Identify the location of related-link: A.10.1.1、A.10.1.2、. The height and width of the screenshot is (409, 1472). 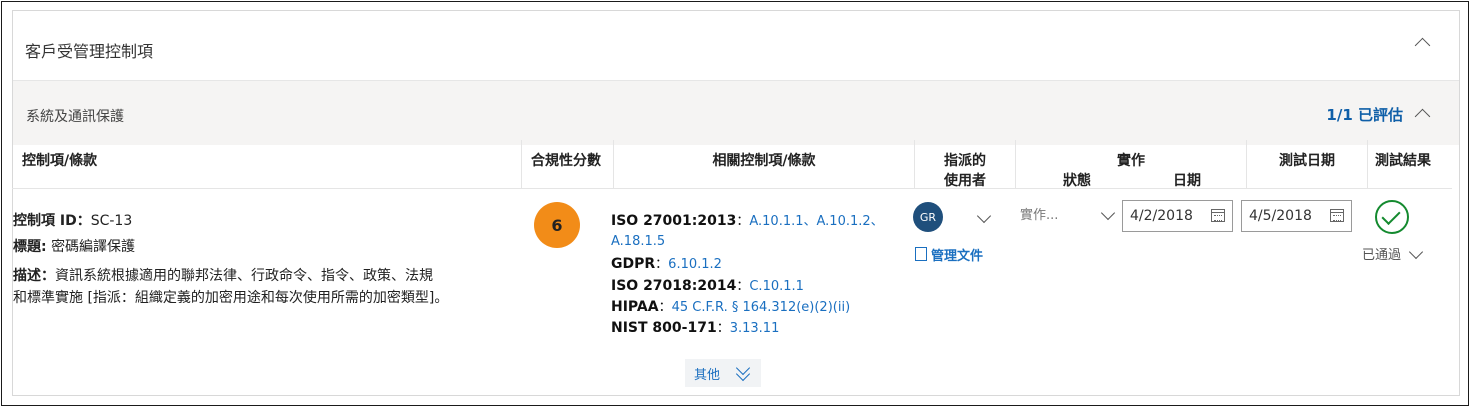
(816, 221).